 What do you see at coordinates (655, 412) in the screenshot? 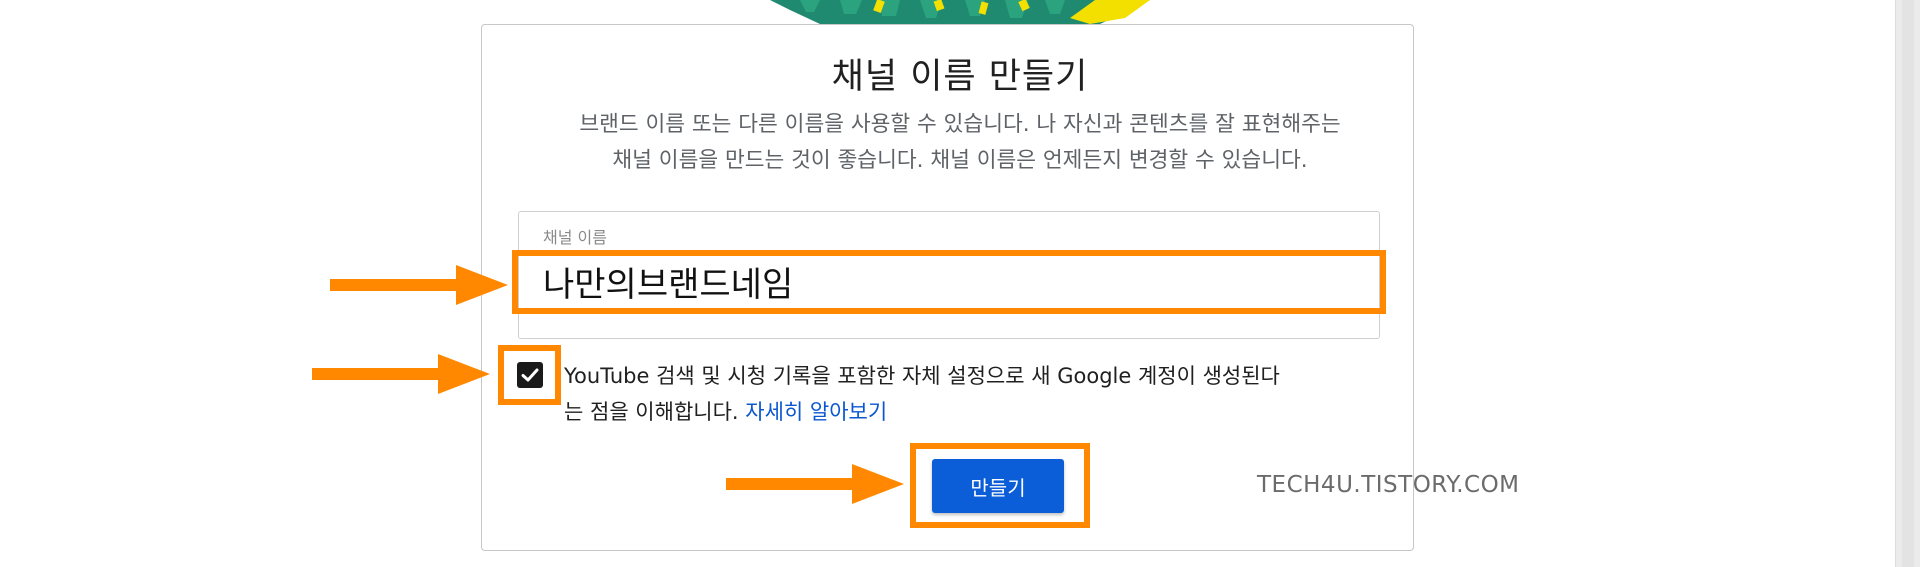
I see `consent-line2: 는 점을 이해합니다.` at bounding box center [655, 412].